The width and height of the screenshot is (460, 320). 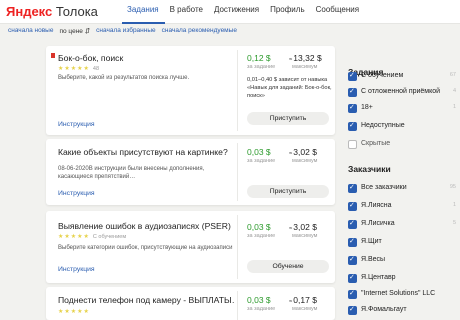 I want to click on nav-achievements: Достижения, so click(x=237, y=12).